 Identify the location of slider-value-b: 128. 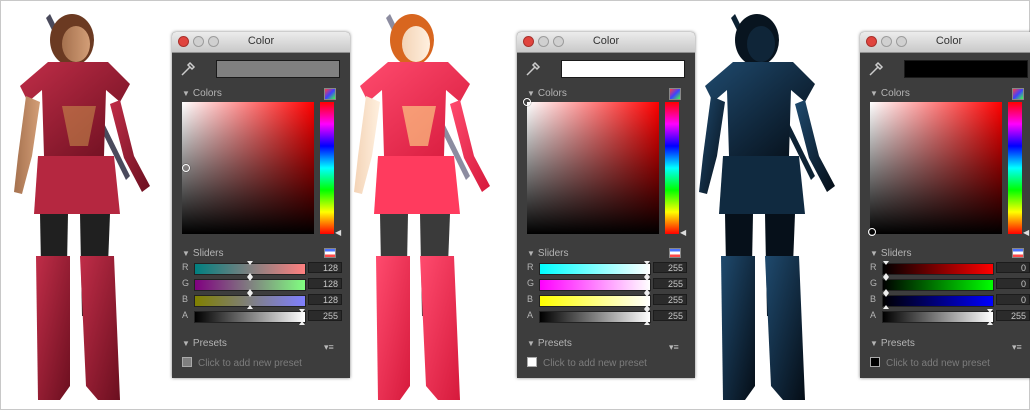
(325, 299).